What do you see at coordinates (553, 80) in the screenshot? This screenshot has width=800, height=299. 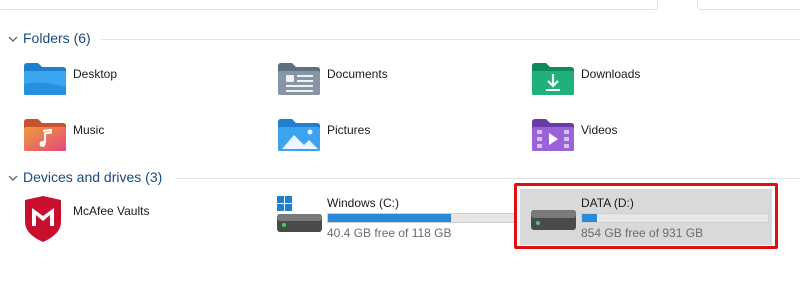 I see `downloads-folder-icon` at bounding box center [553, 80].